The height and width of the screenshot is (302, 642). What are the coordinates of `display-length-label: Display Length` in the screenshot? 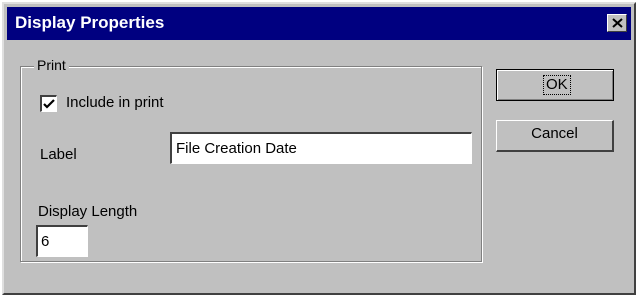 It's located at (88, 211).